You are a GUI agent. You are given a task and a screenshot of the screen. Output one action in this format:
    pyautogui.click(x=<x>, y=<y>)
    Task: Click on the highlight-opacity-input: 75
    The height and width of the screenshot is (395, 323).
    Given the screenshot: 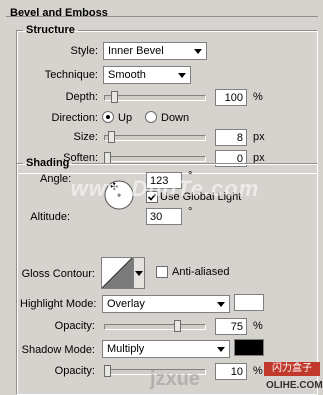 What is the action you would take?
    pyautogui.click(x=231, y=326)
    